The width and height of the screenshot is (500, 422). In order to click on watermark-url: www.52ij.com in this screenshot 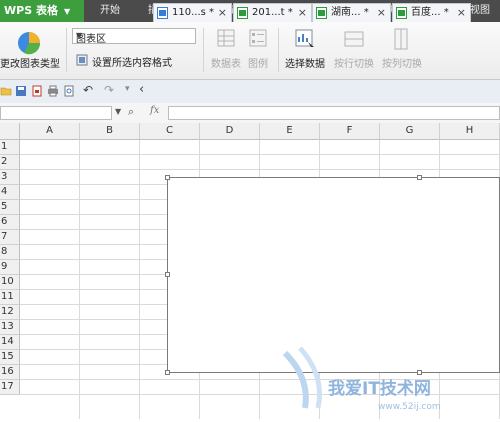, I will do `click(409, 407)`.